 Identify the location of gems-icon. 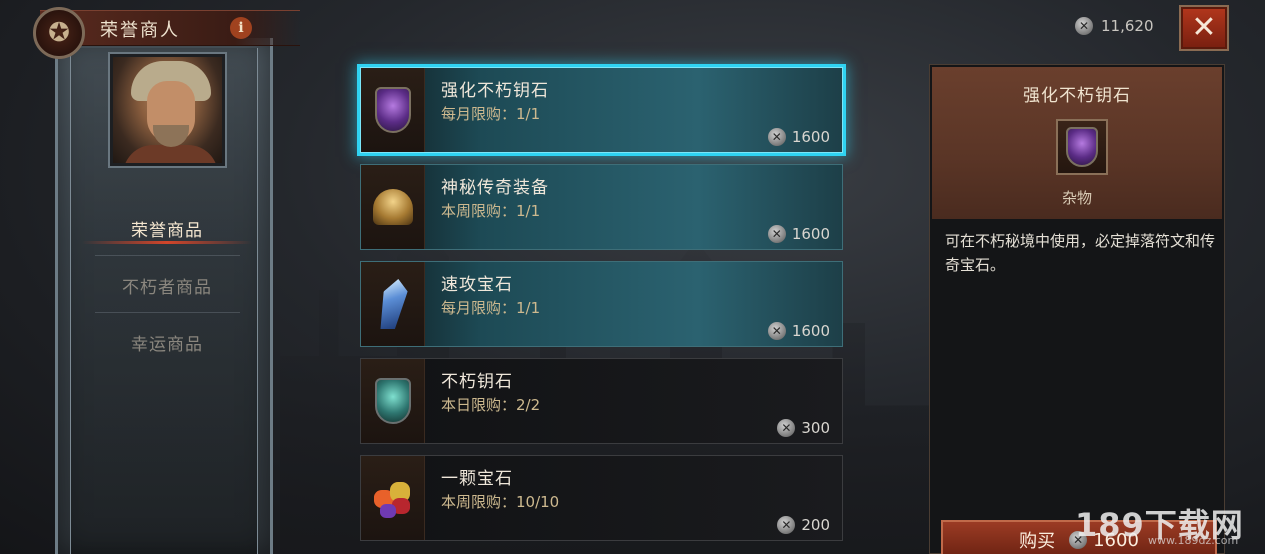
(393, 498).